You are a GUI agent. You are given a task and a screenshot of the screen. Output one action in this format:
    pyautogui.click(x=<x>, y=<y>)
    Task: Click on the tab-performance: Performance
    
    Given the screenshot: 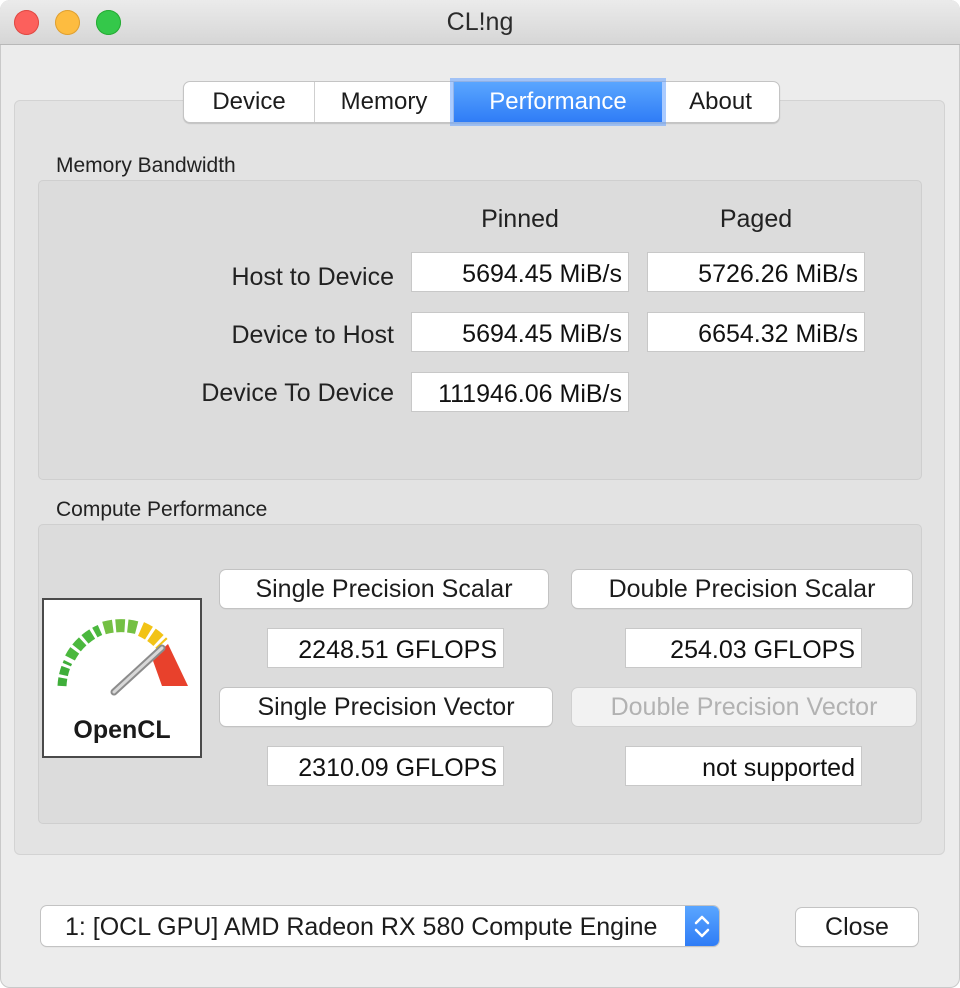 What is the action you would take?
    pyautogui.click(x=558, y=102)
    